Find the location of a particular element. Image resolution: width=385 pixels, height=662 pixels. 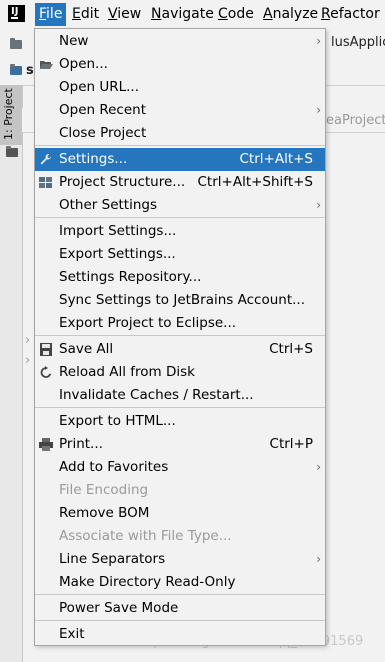

menu-item-label: Reload All from Disk is located at coordinates (127, 372).